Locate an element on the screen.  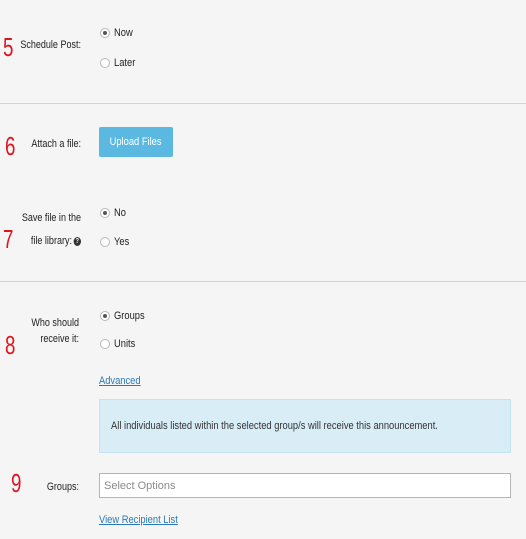
groups-label: Groups: is located at coordinates (62, 487).